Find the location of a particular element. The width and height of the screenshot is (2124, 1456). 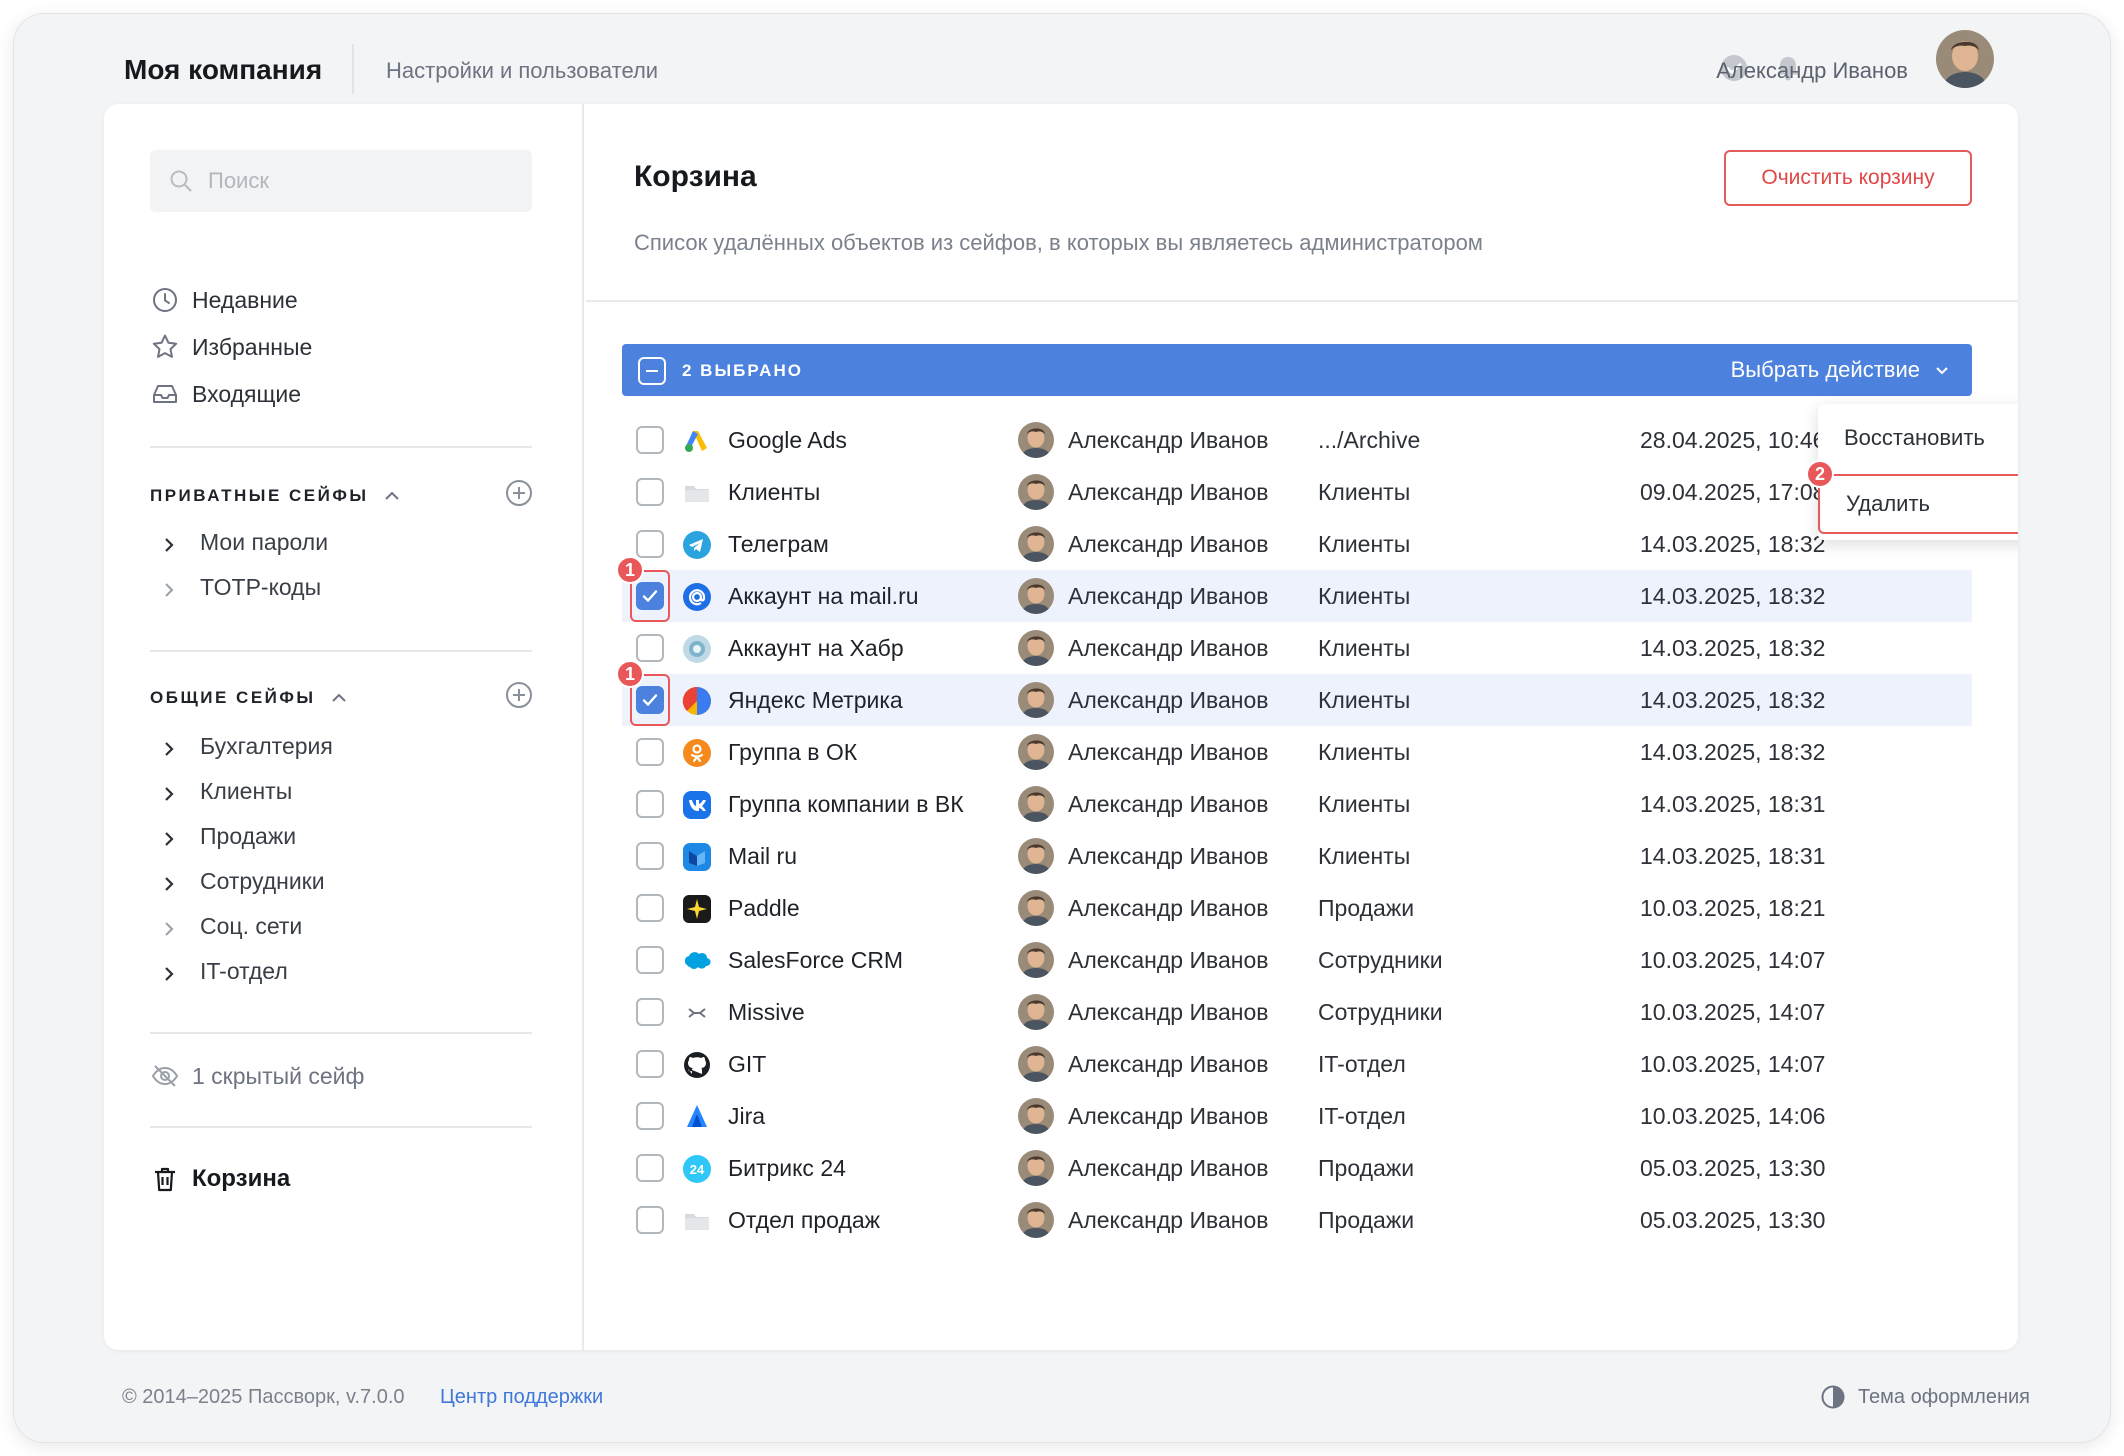

sidebar-item-my-passwords: Мои пароли is located at coordinates (244, 542).